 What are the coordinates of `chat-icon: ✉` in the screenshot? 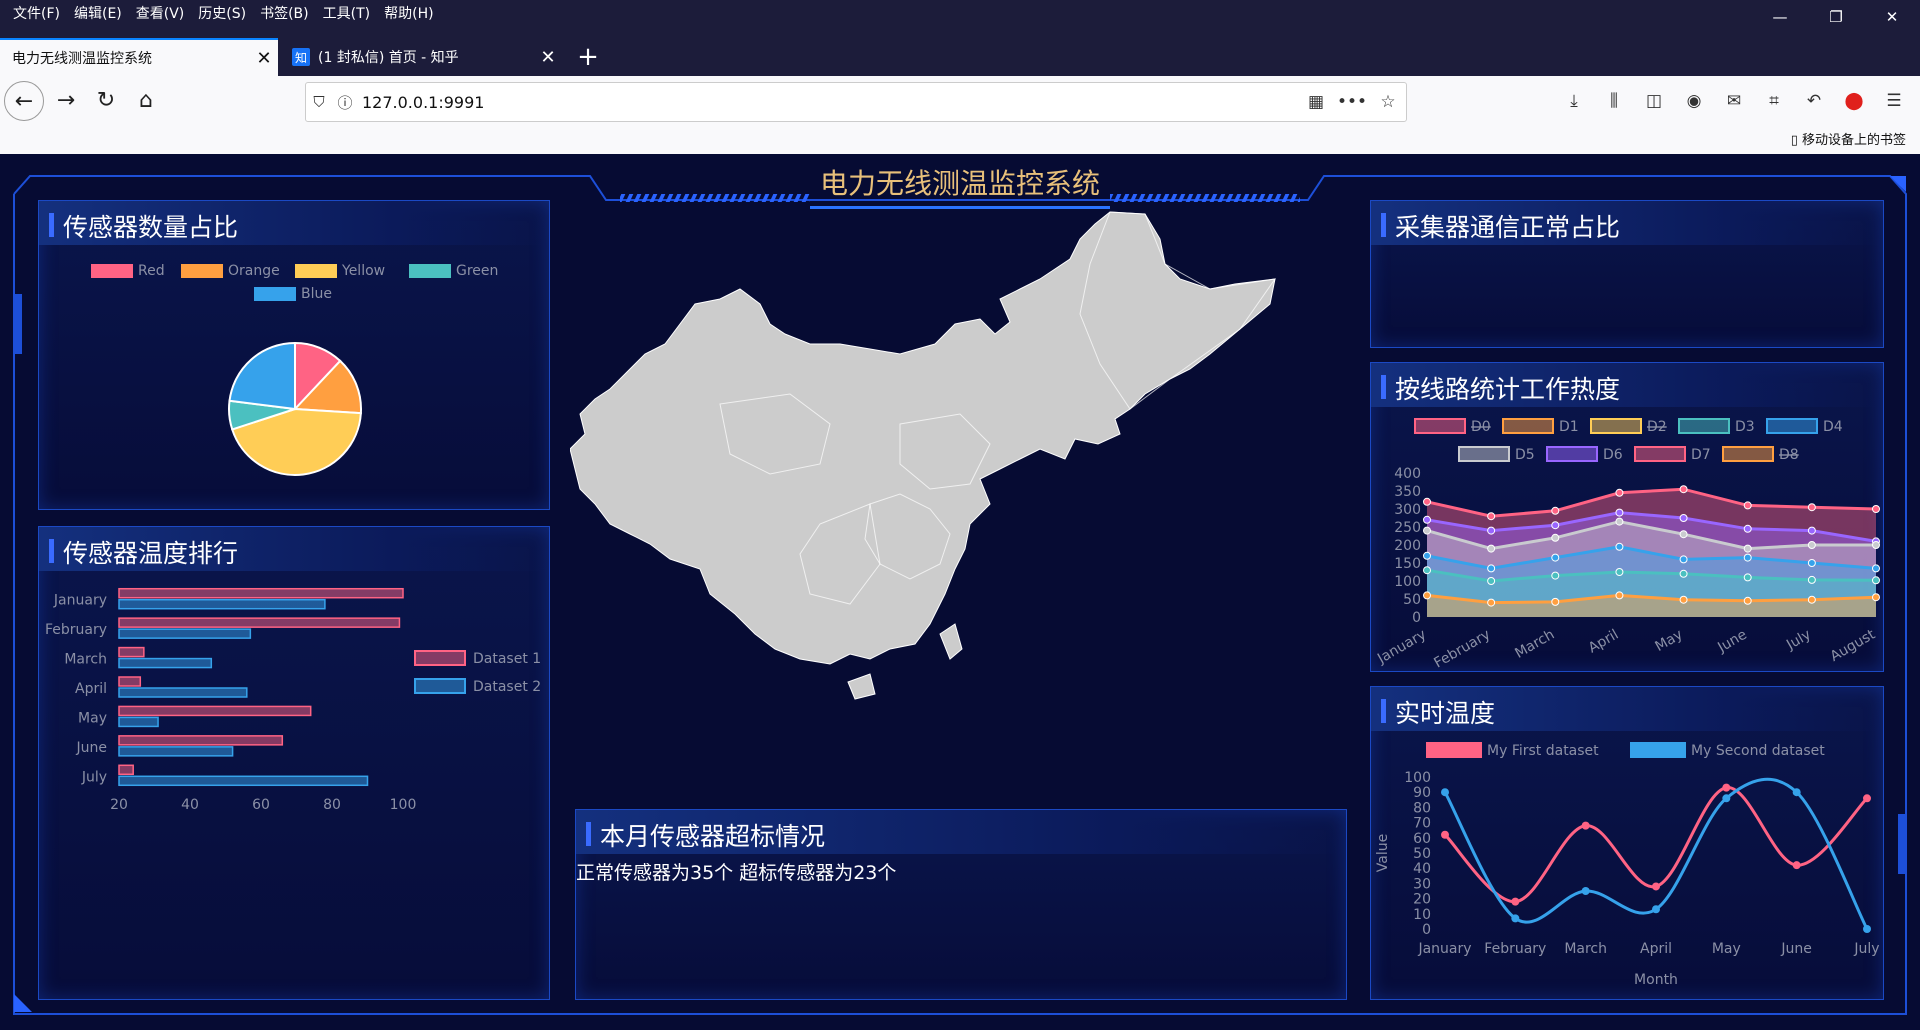 It's located at (1734, 101).